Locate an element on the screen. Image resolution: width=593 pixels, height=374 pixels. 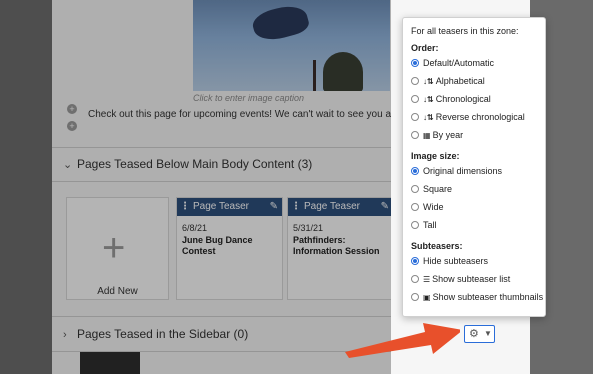
subteasers-label: Subteasers: is located at coordinates (437, 246).